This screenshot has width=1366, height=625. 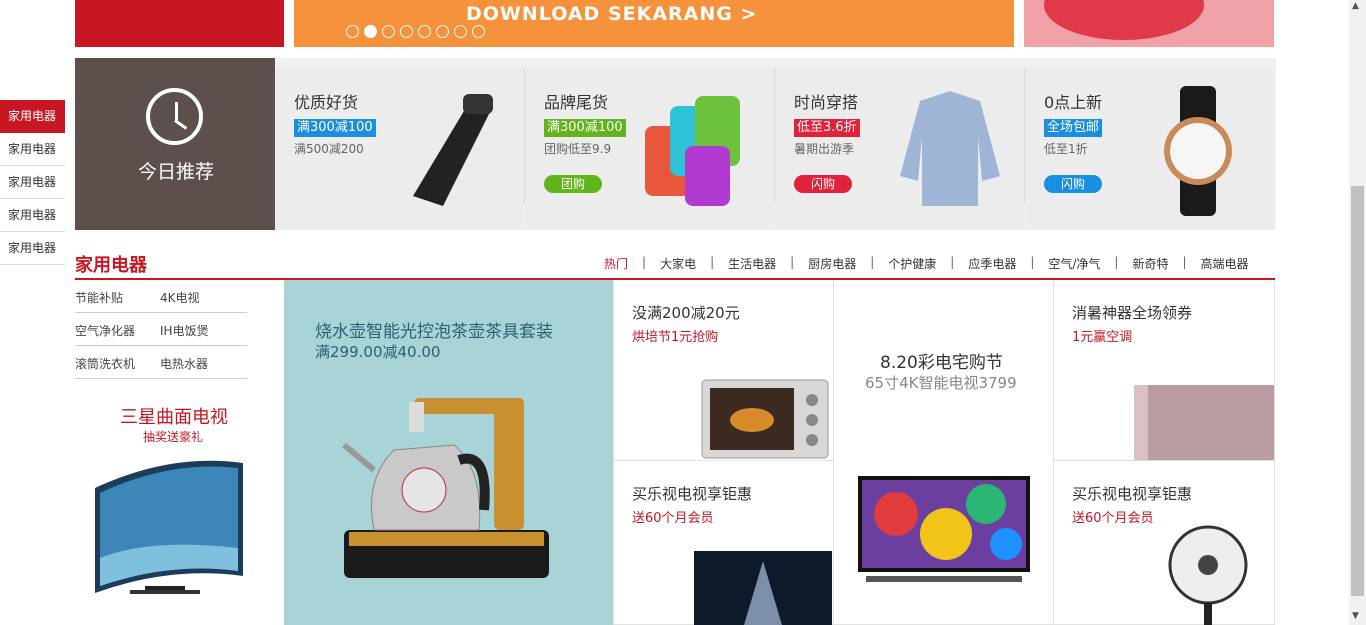 I want to click on kettle-promo: 烧水壶智能光控泡茶壶茶具套装 满299.00减40.00, so click(x=448, y=452).